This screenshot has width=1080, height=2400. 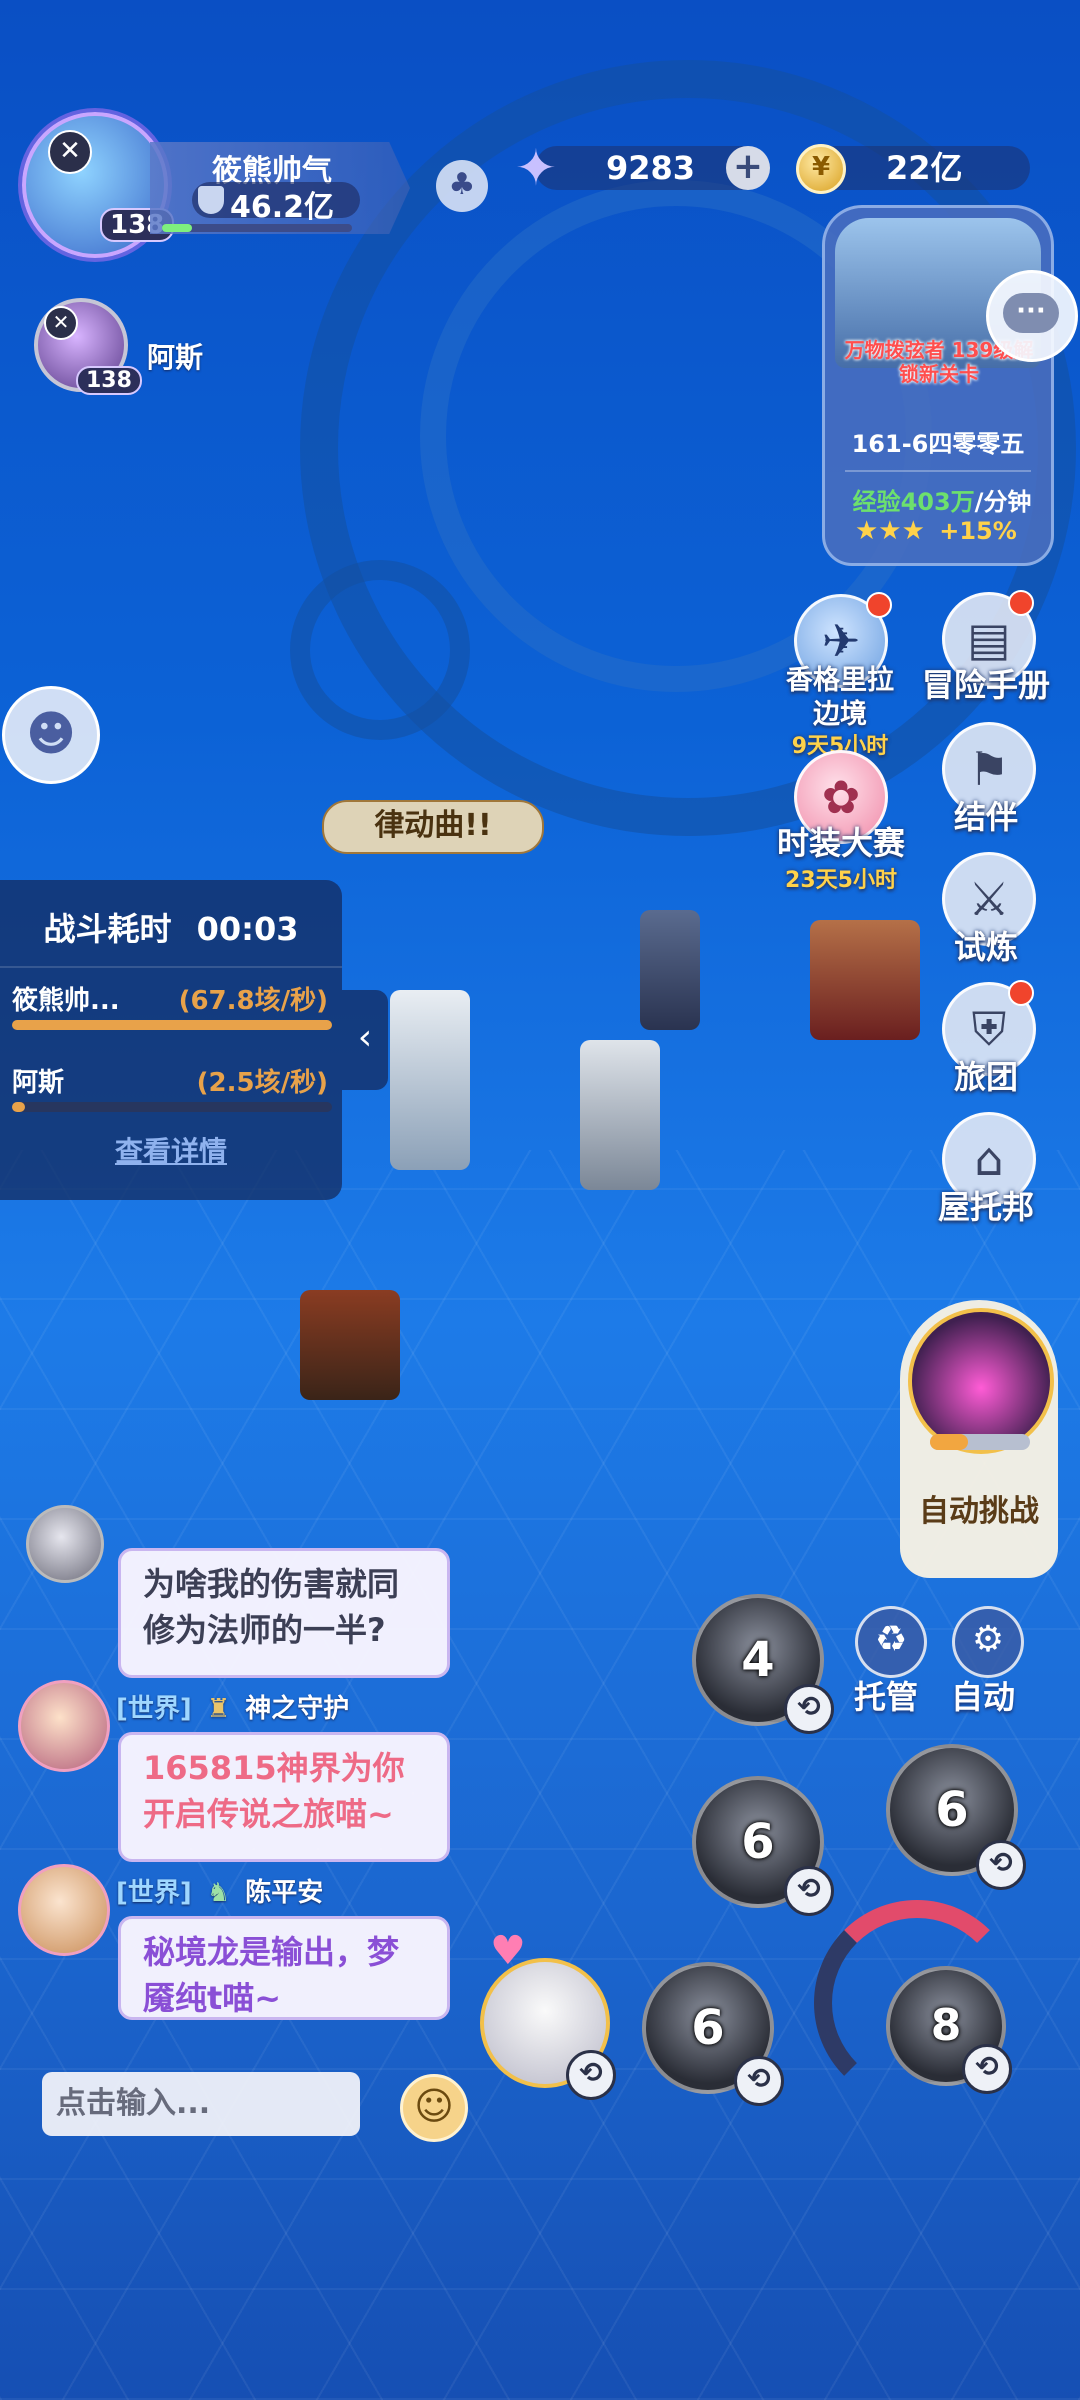 What do you see at coordinates (462, 186) in the screenshot?
I see `mushroom-icon: ♣` at bounding box center [462, 186].